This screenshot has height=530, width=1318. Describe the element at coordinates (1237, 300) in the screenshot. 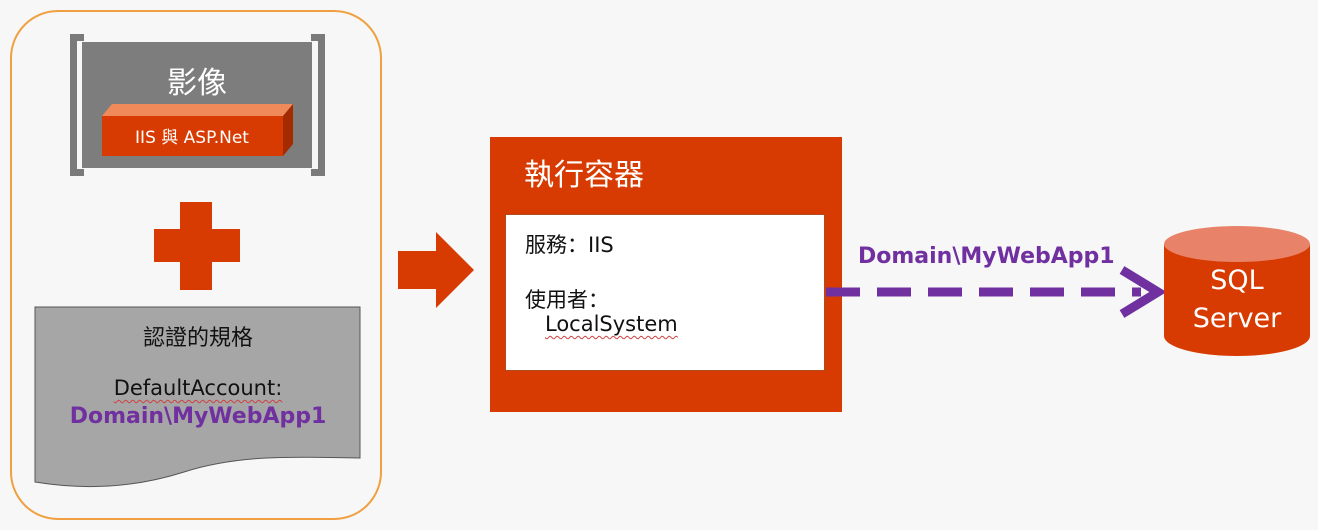

I see `sql-server-label: SQL Server` at that location.